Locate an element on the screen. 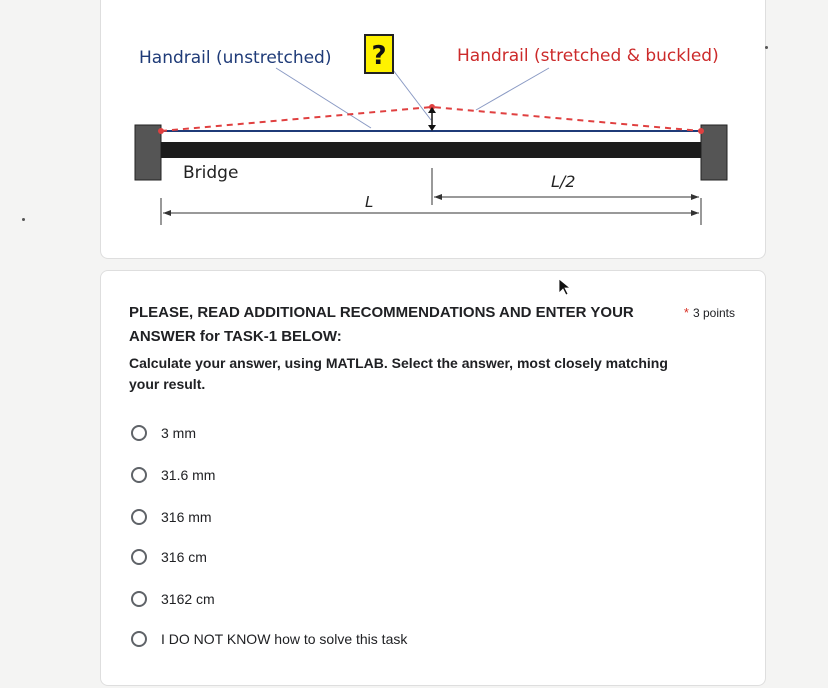  option-label: 3 mm is located at coordinates (178, 433).